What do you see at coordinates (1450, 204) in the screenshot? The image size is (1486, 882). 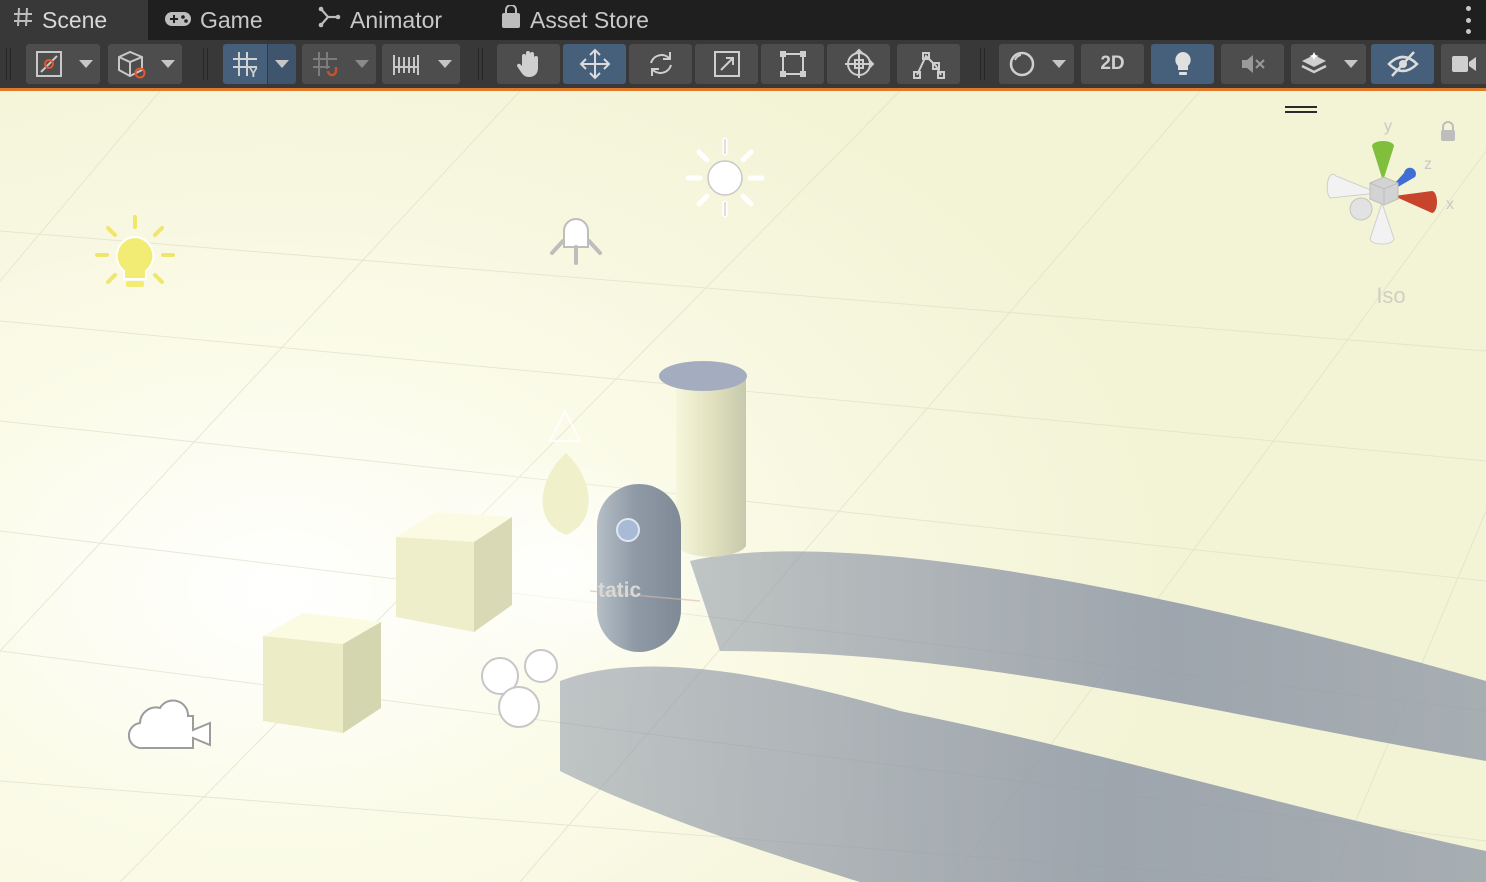 I see `gizmo-x-label: x` at bounding box center [1450, 204].